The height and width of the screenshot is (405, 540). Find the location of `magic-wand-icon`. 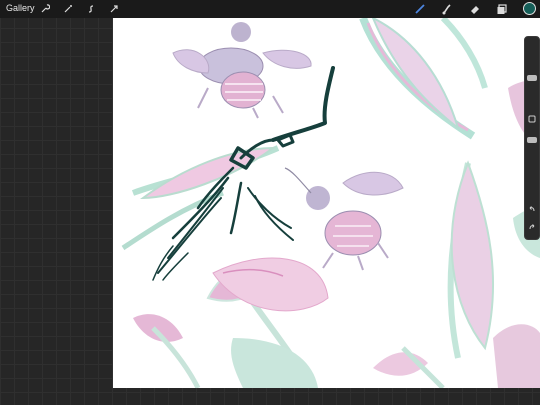

magic-wand-icon is located at coordinates (68, 9).